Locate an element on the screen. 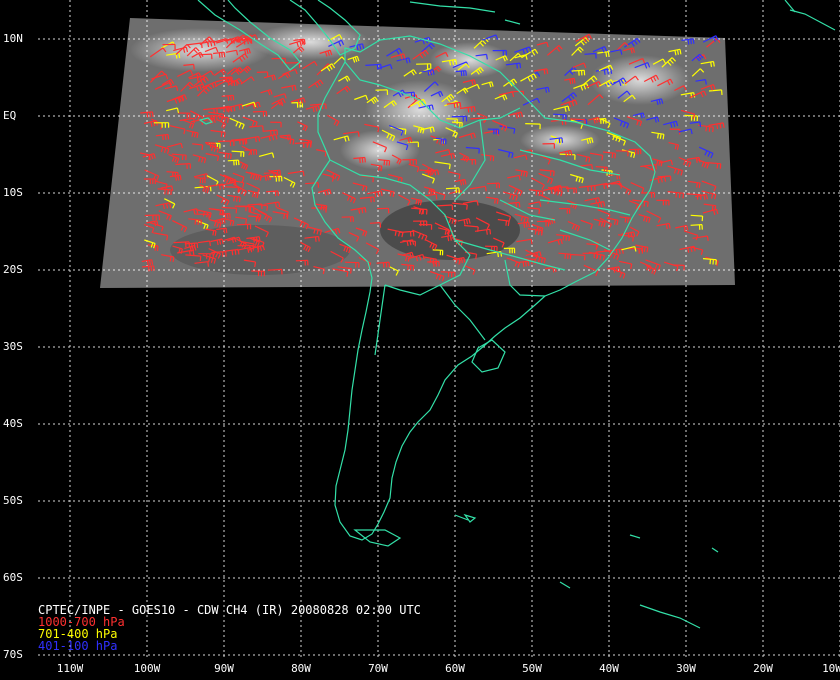 This screenshot has height=680, width=840. lon-label-20w: 20W is located at coordinates (763, 668).